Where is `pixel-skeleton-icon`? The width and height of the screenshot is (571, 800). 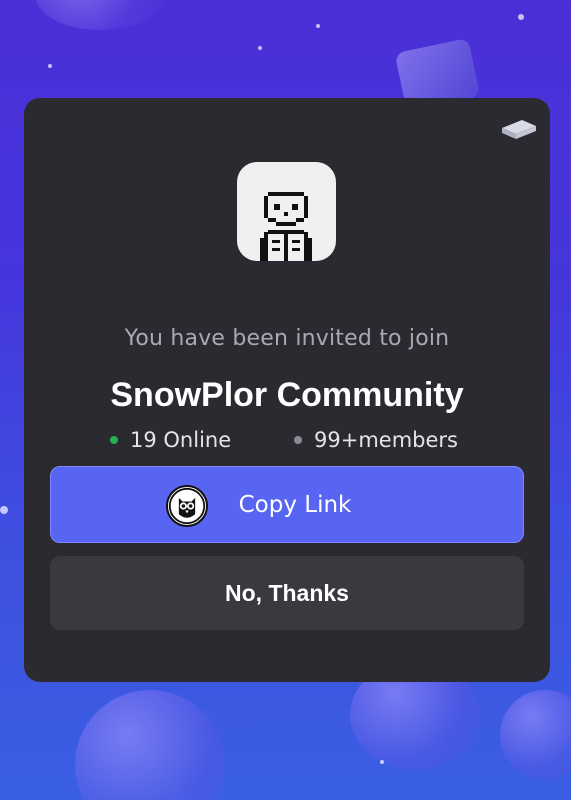 pixel-skeleton-icon is located at coordinates (286, 226).